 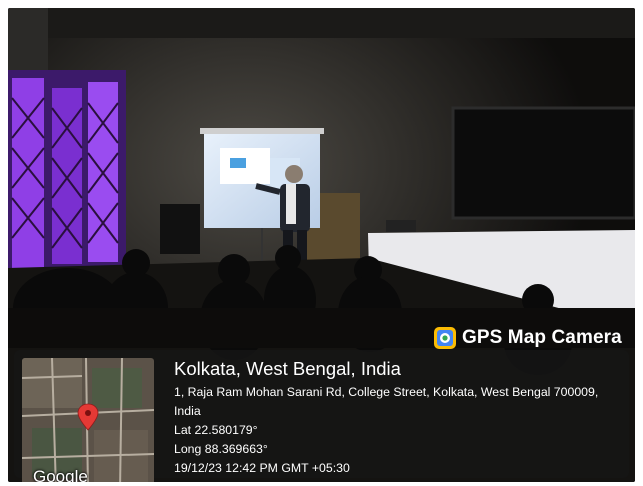 I want to click on timestamp-text: 19/12/23 12:42 PM GMT +05:30, so click(x=262, y=468).